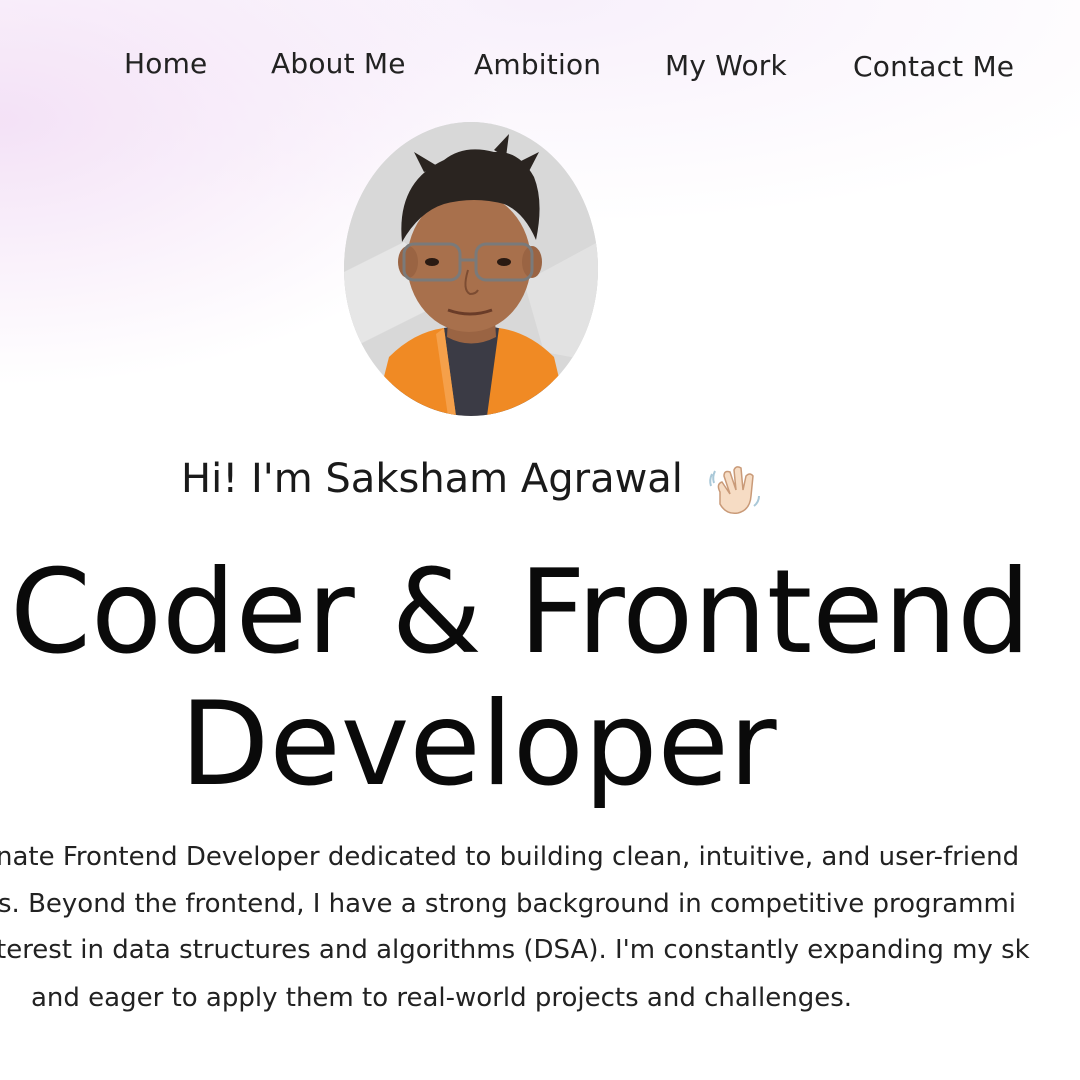 Image resolution: width=1080 pixels, height=1080 pixels. What do you see at coordinates (166, 63) in the screenshot?
I see `nav-home-link: Home` at bounding box center [166, 63].